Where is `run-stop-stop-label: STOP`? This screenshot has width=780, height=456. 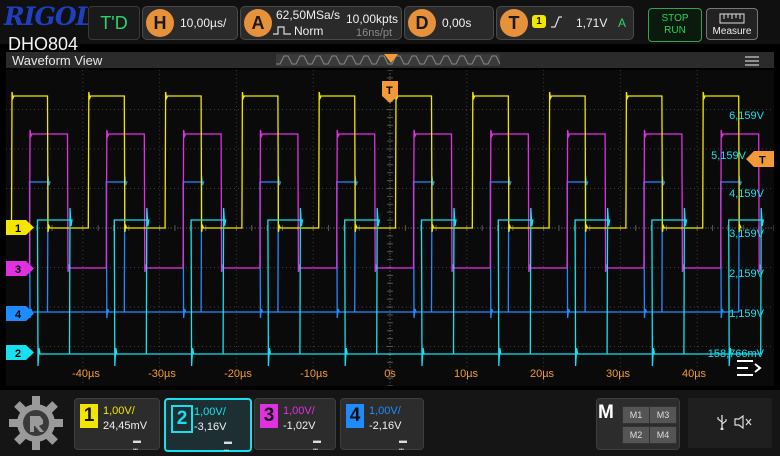
run-stop-stop-label: STOP is located at coordinates (675, 18).